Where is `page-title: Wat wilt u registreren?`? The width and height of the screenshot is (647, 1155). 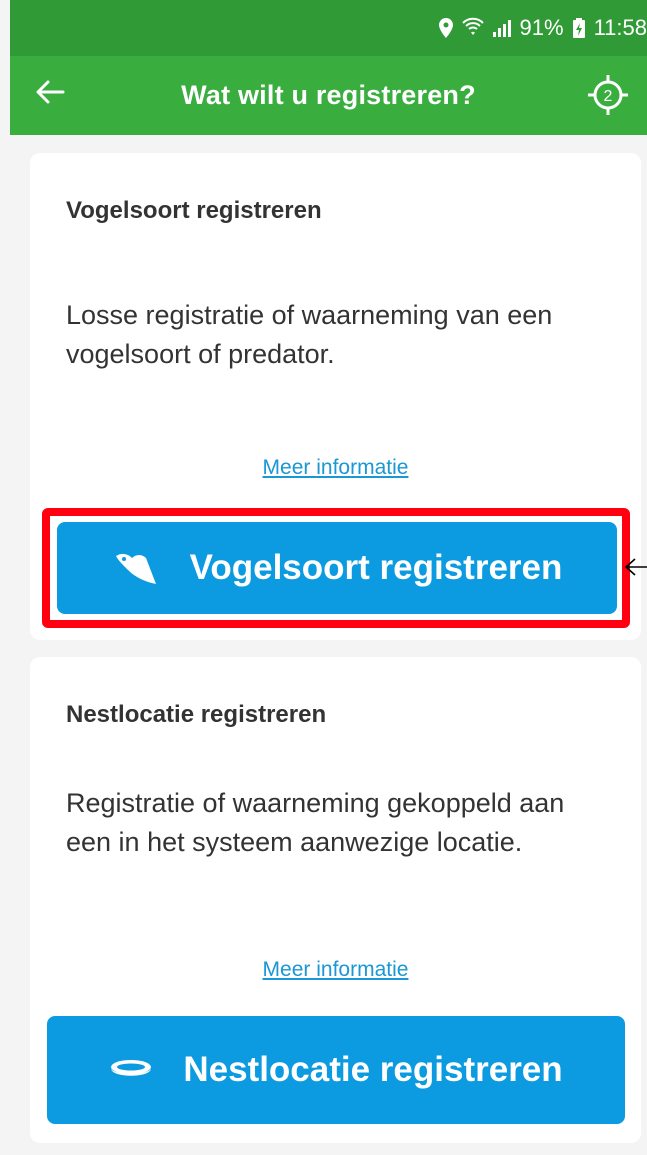
page-title: Wat wilt u registreren? is located at coordinates (328, 95).